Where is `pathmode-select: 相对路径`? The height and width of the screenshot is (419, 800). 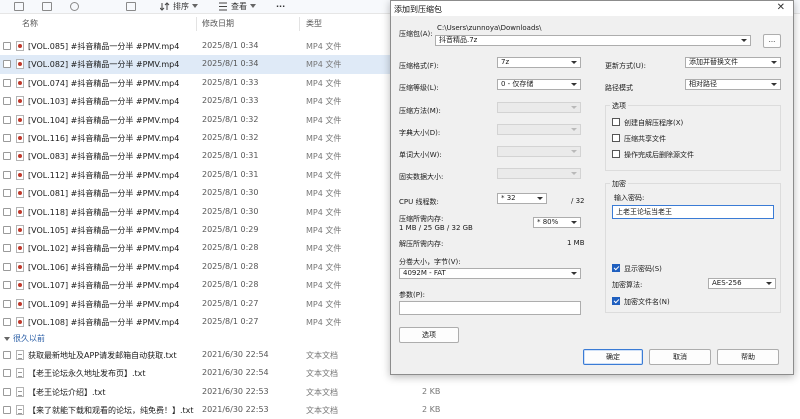
pathmode-select: 相对路径 is located at coordinates (733, 84).